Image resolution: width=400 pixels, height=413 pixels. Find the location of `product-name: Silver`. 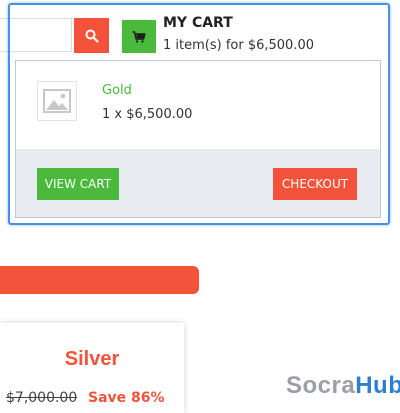

product-name: Silver is located at coordinates (92, 359).